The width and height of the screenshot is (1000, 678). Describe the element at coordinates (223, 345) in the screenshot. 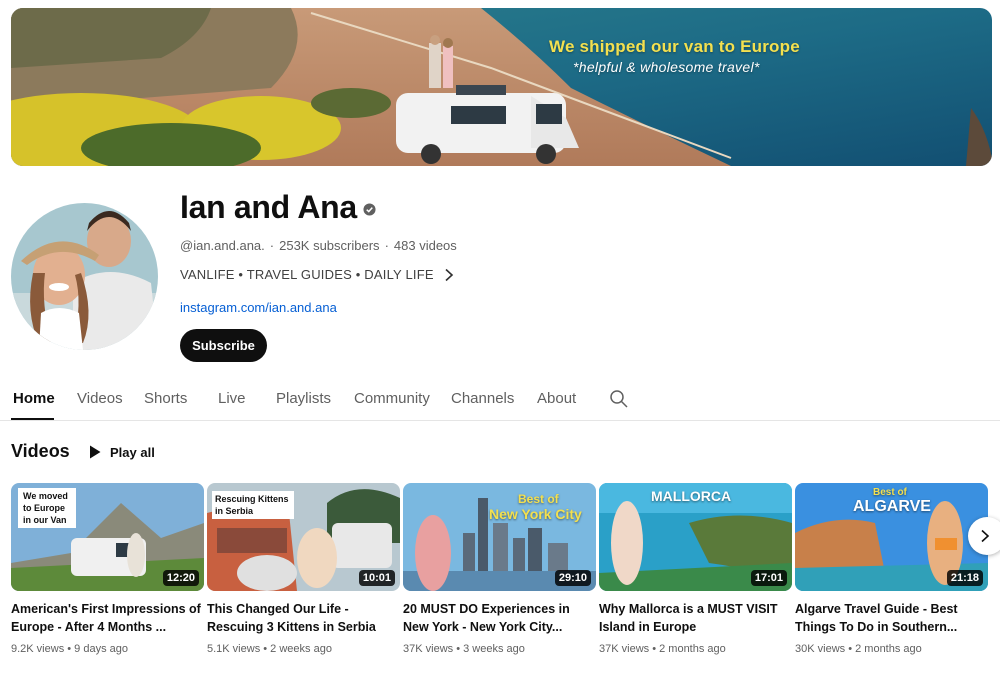

I see `subscribe-button: Subscribe` at that location.